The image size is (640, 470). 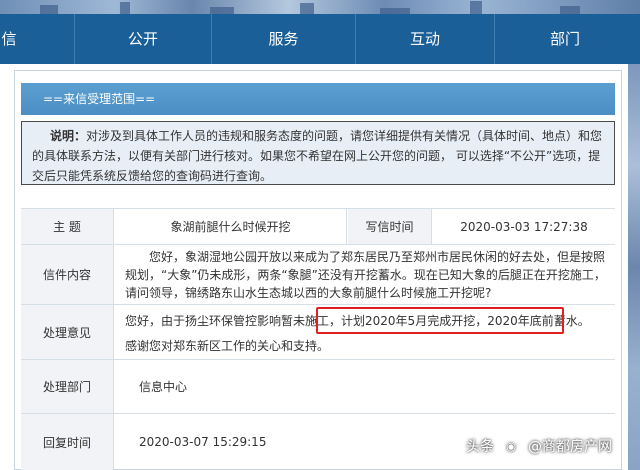 I want to click on source-watermark: 头条 ◉ @商都房产网, so click(x=539, y=447).